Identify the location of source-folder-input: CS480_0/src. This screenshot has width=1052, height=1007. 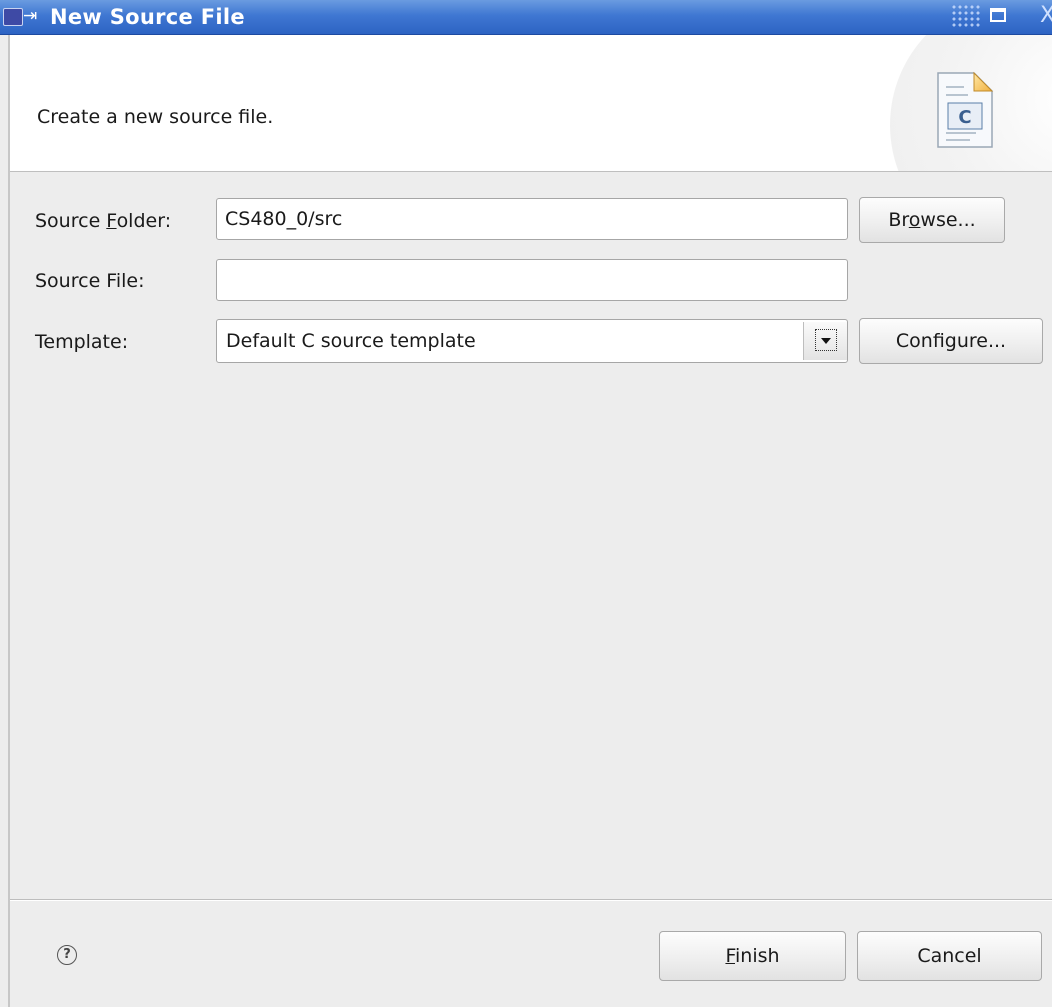
(532, 219).